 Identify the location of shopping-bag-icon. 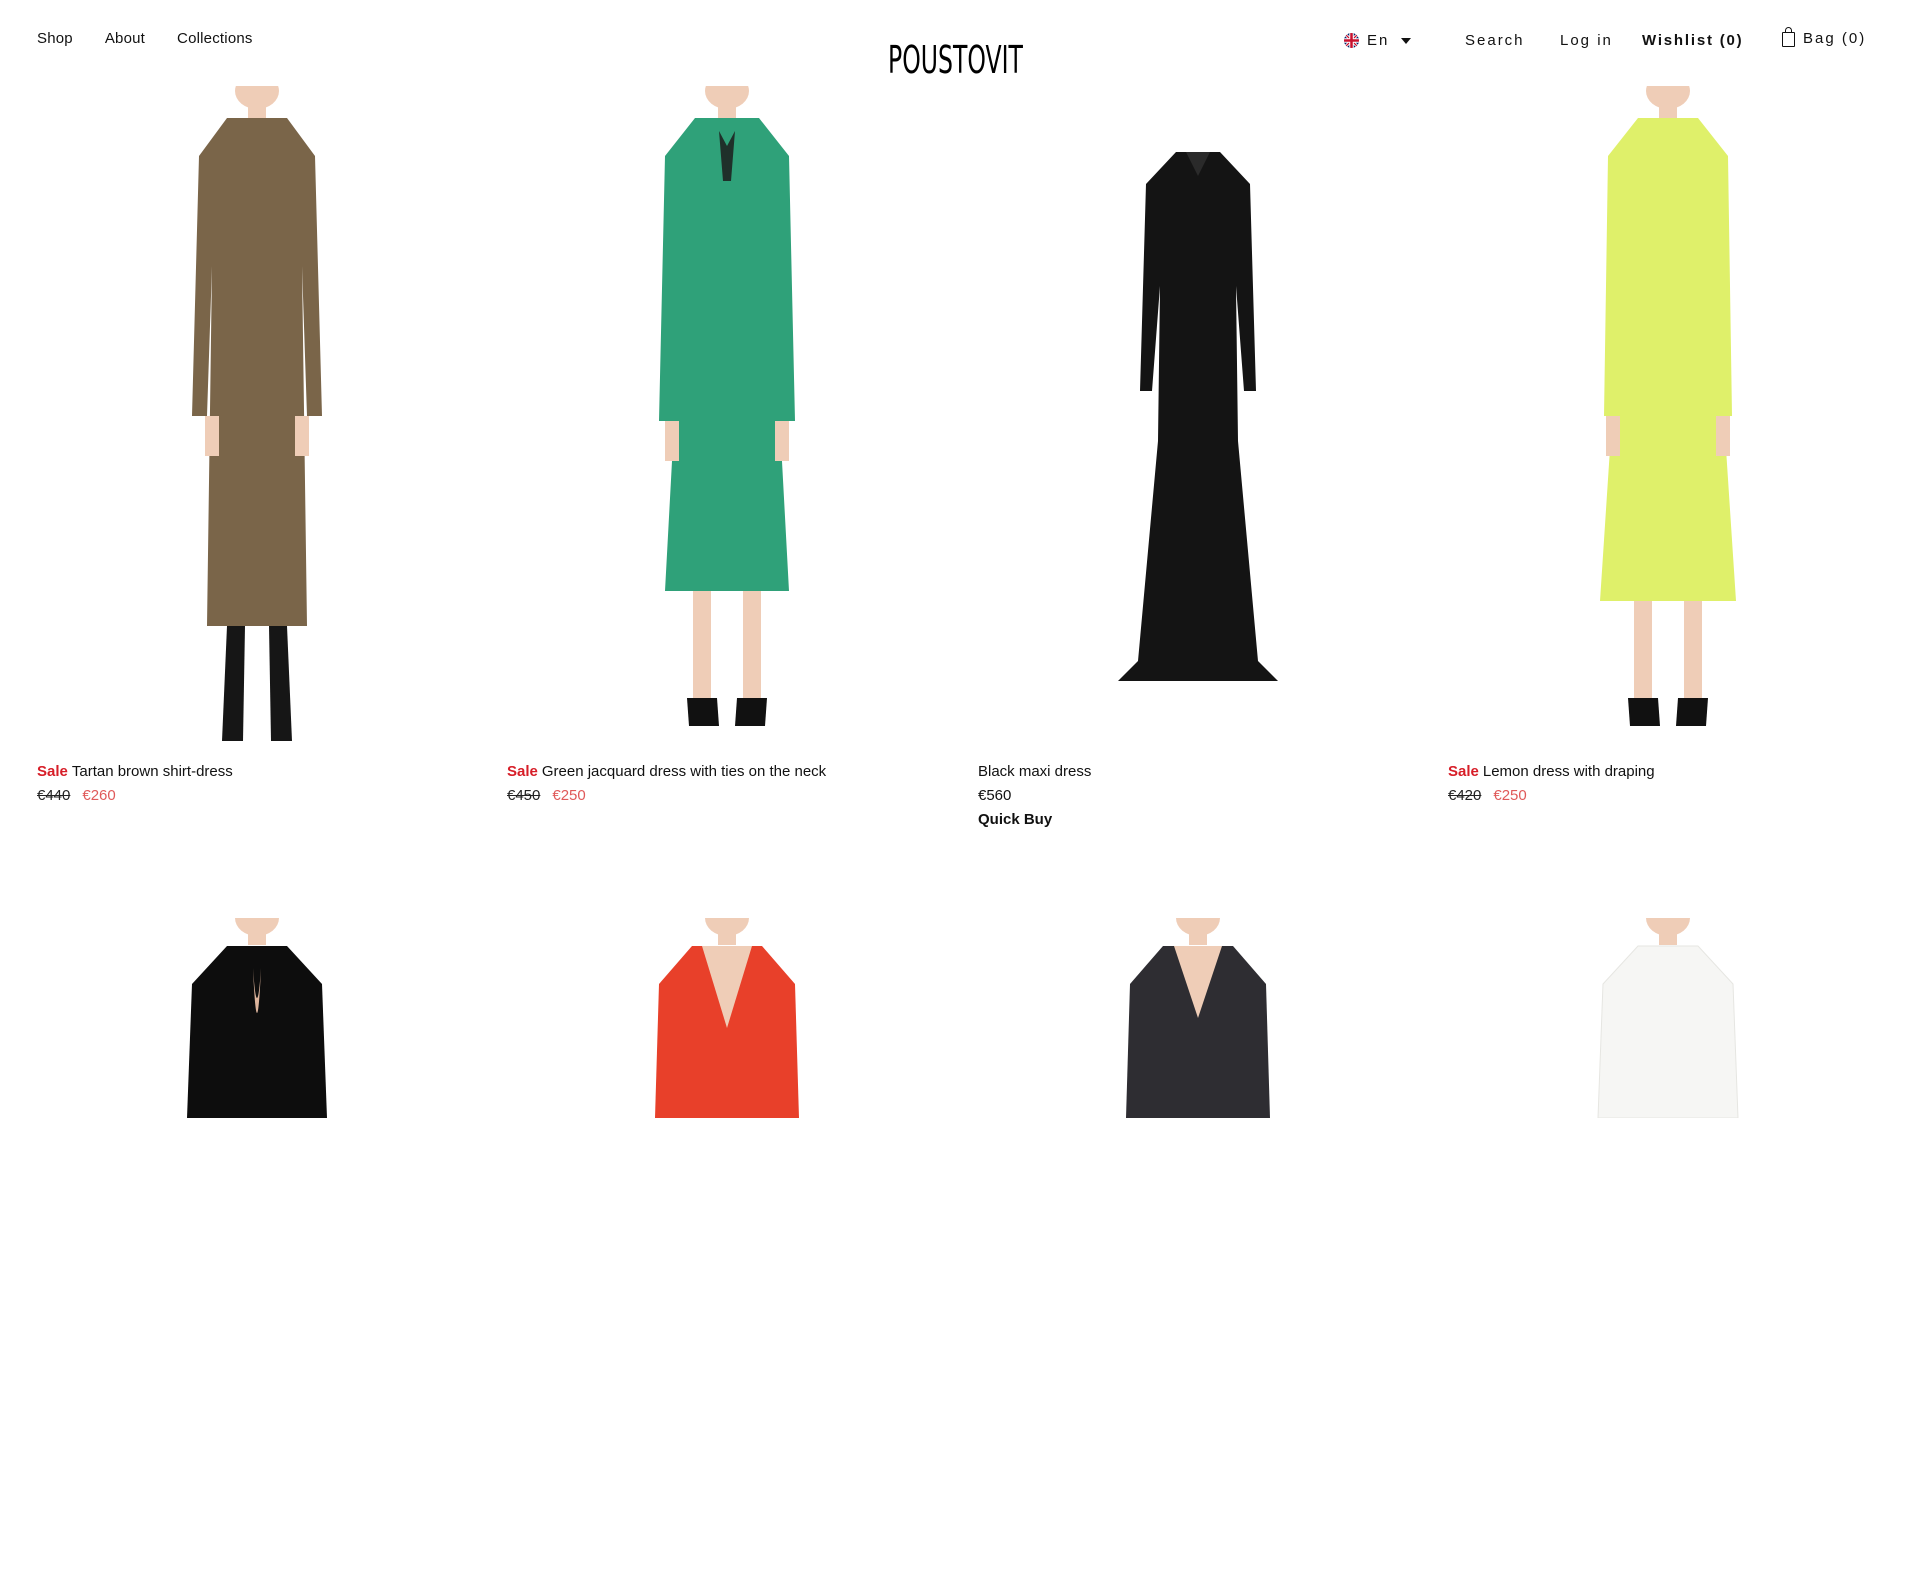
(1788, 37).